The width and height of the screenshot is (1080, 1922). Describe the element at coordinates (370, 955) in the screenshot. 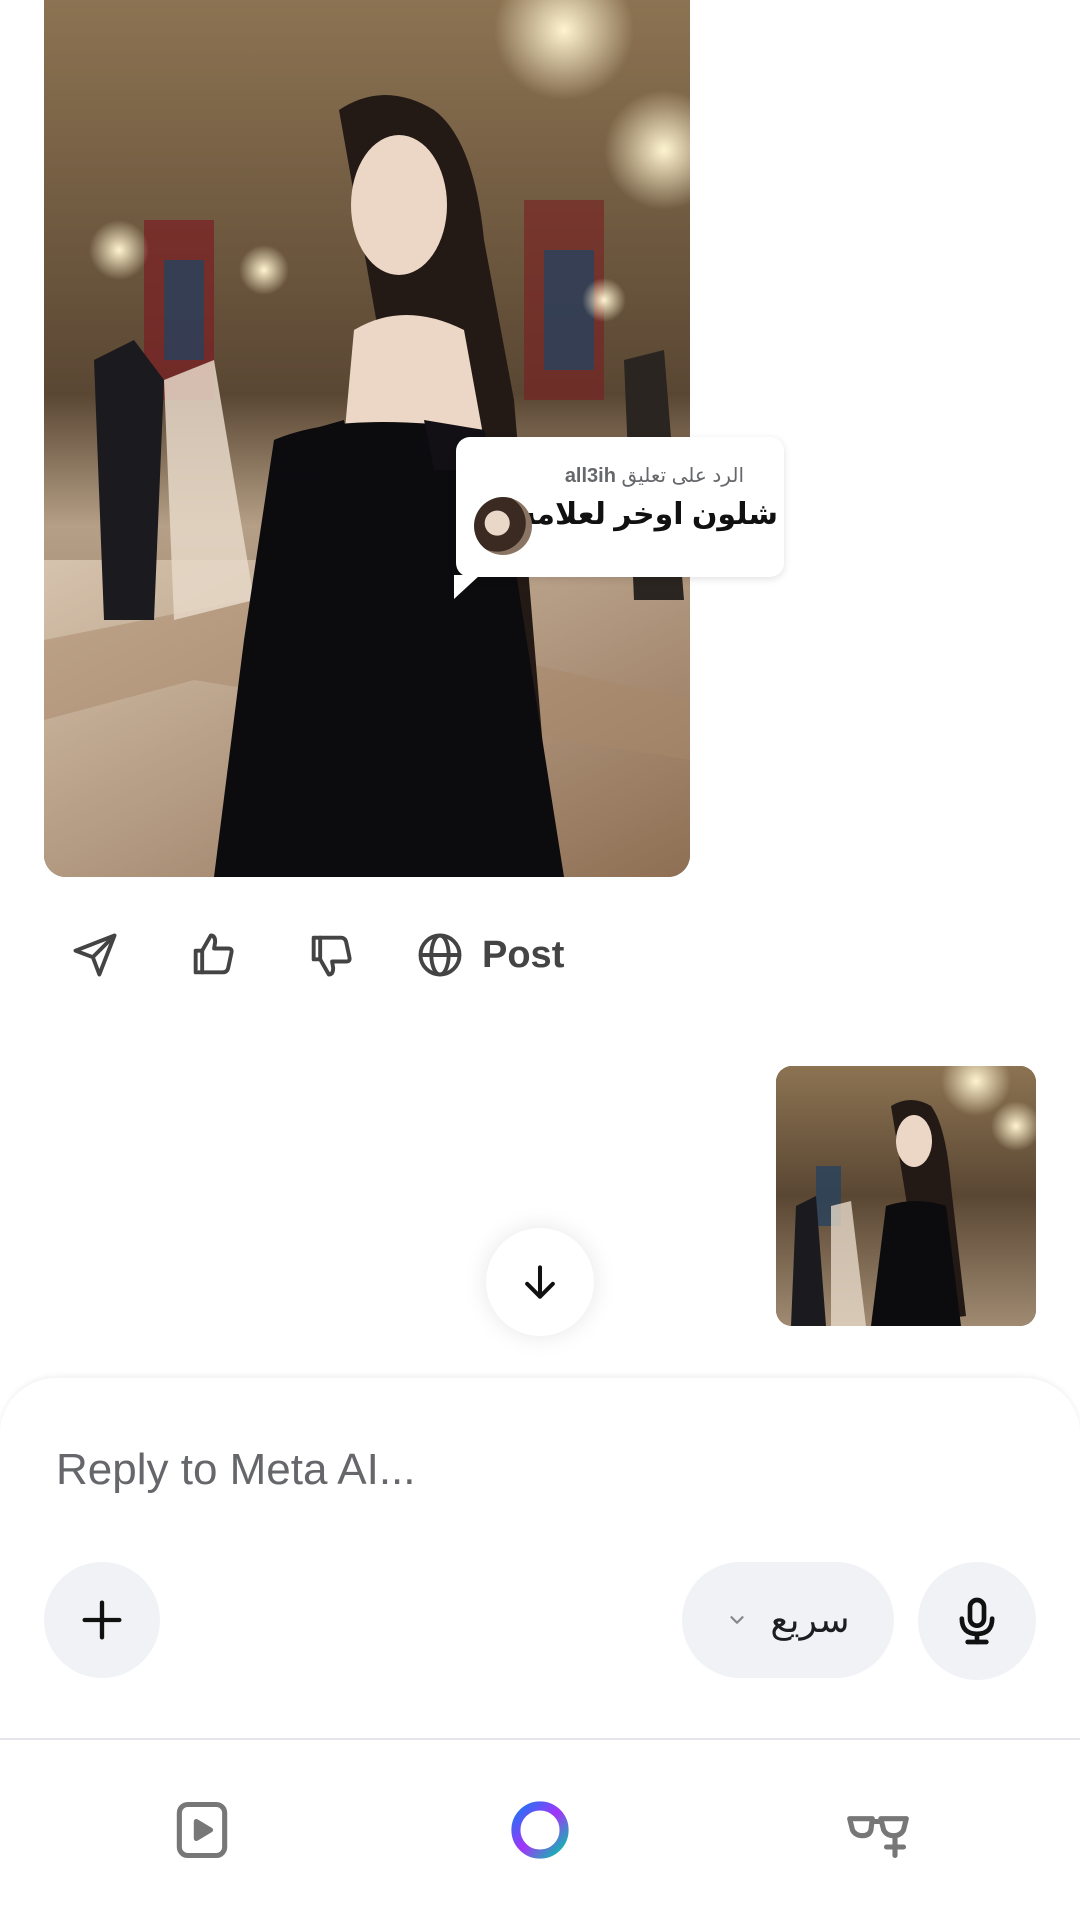

I see `response-actions: Post` at that location.